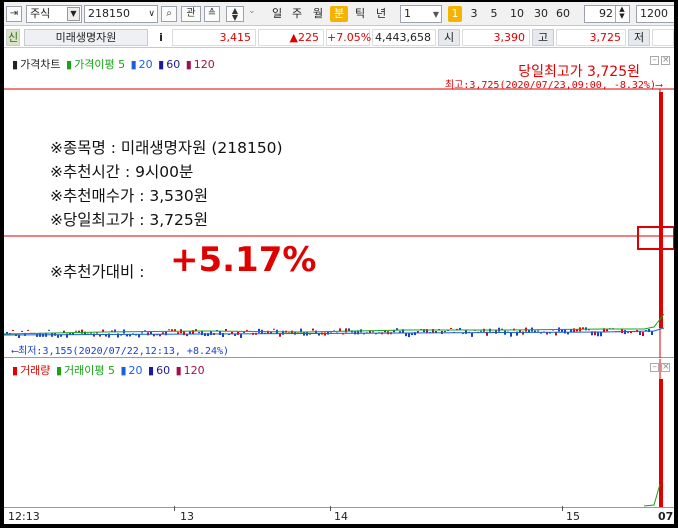 The width and height of the screenshot is (678, 528). Describe the element at coordinates (666, 516) in the screenshot. I see `time-tick: 07` at that location.